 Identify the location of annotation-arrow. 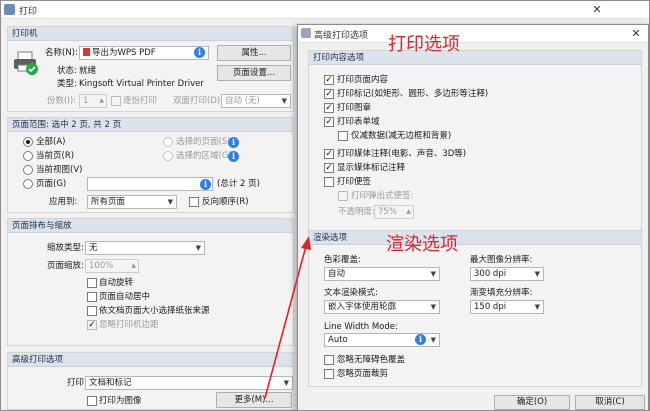
(287, 317).